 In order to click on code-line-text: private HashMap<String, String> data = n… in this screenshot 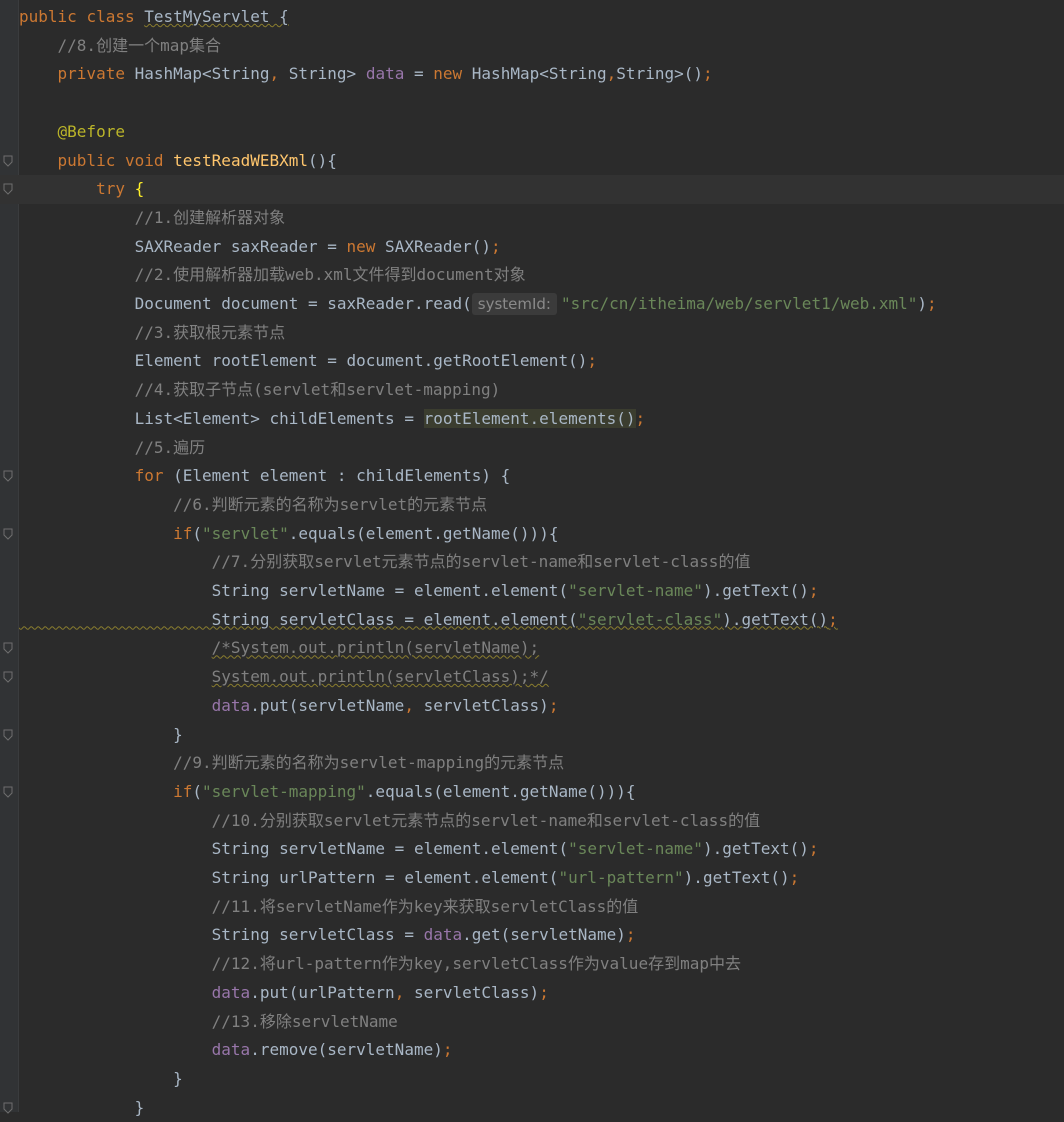, I will do `click(385, 74)`.